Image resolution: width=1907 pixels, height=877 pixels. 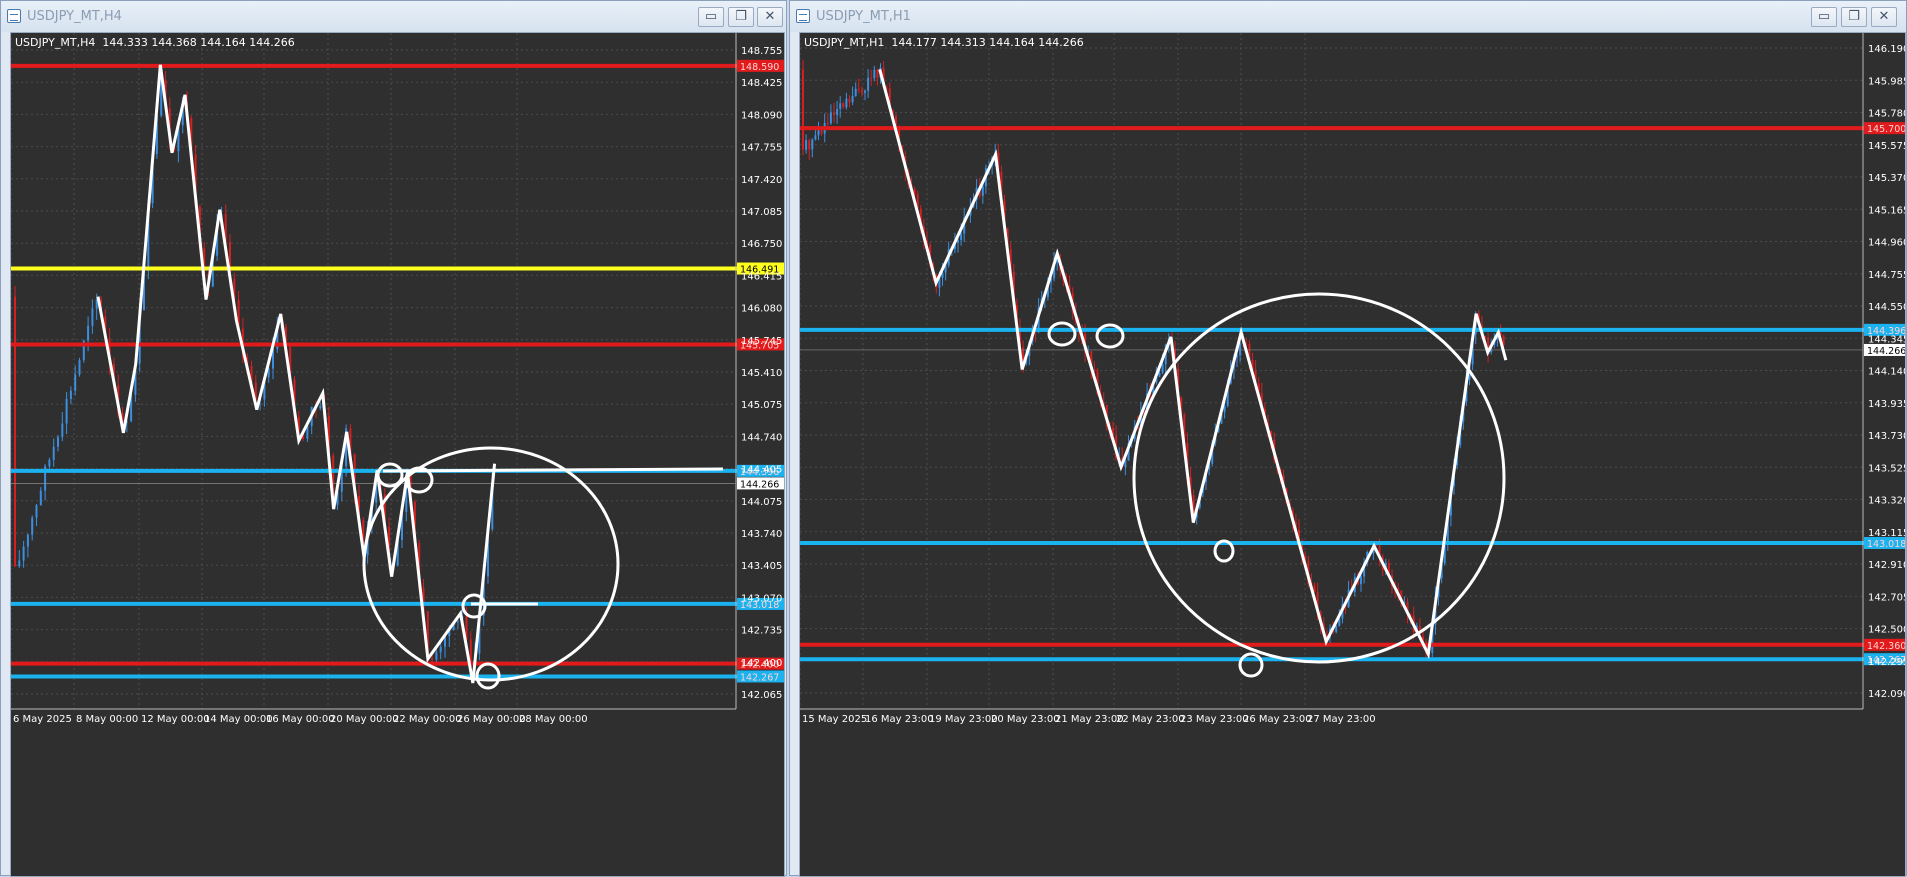 I want to click on price-tick-label: 142.910, so click(x=1887, y=565).